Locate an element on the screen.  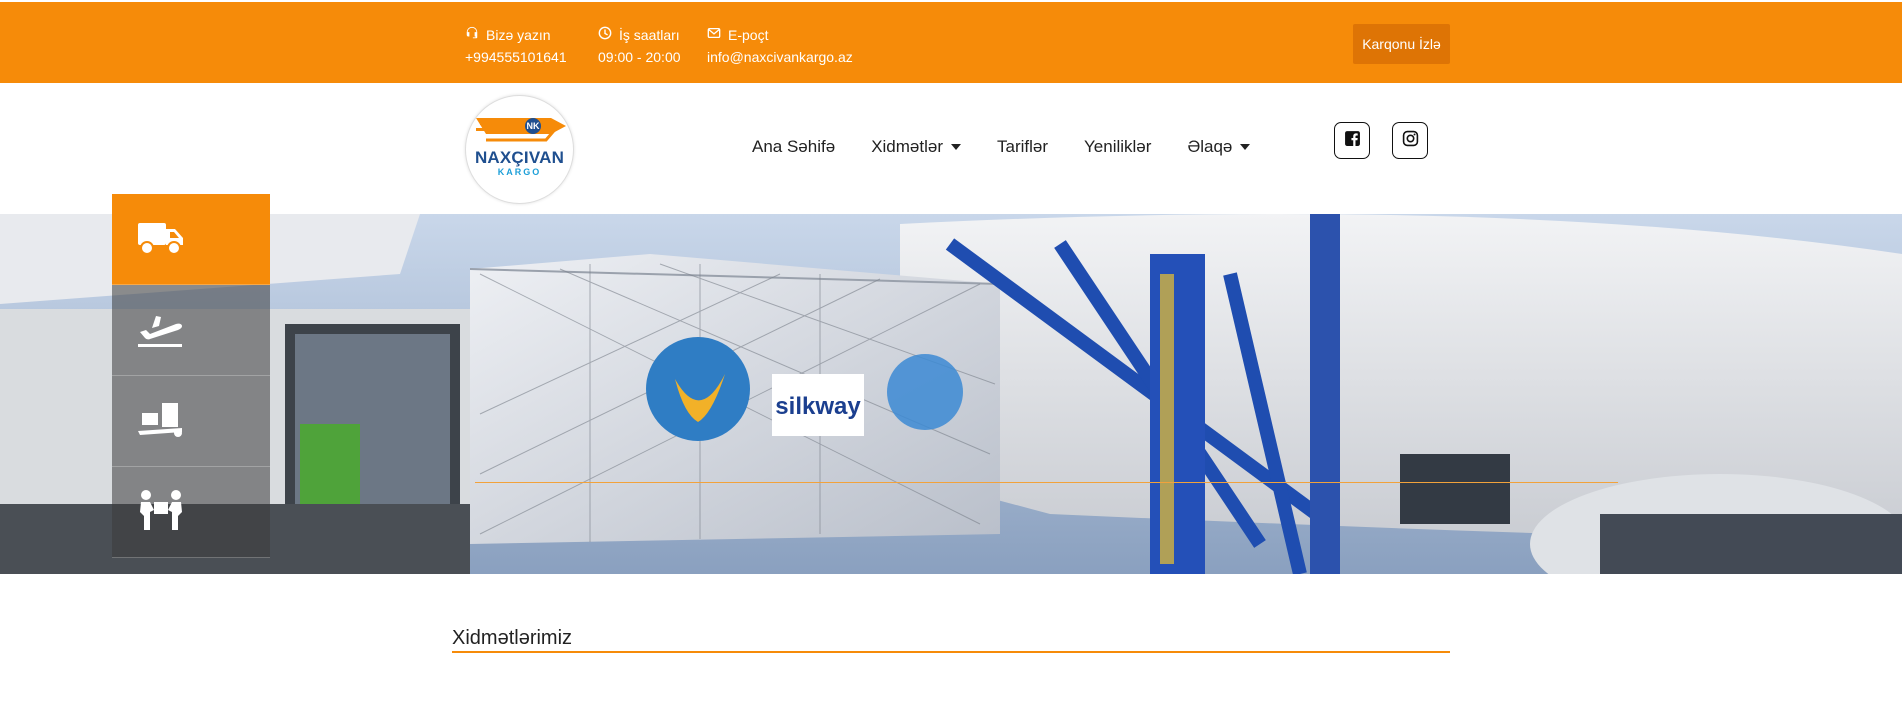
nav-services: Xidmətlər is located at coordinates (916, 147).